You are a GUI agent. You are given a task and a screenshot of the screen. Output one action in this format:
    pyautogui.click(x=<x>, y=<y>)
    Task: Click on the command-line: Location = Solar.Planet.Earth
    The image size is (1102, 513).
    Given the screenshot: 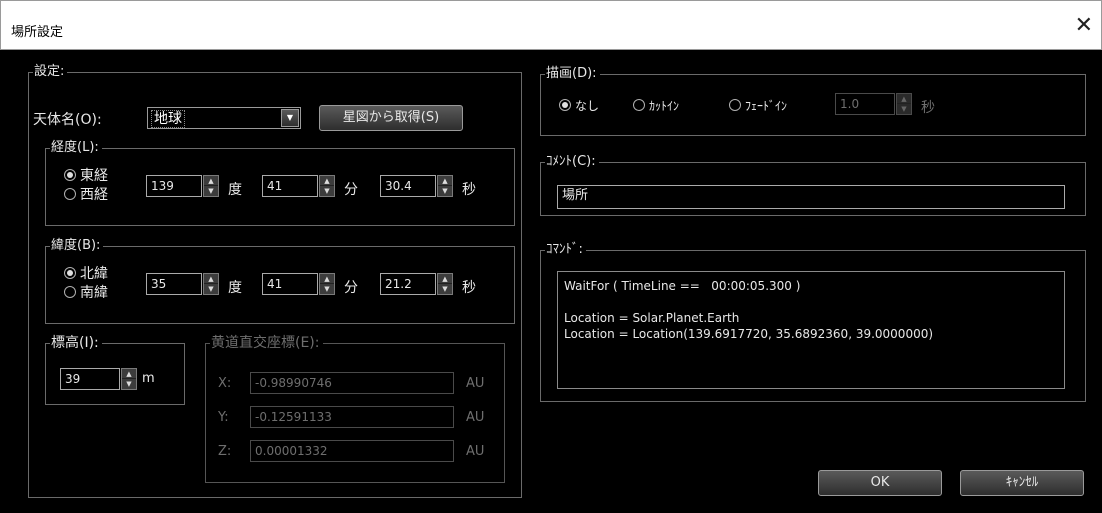 What is the action you would take?
    pyautogui.click(x=652, y=318)
    